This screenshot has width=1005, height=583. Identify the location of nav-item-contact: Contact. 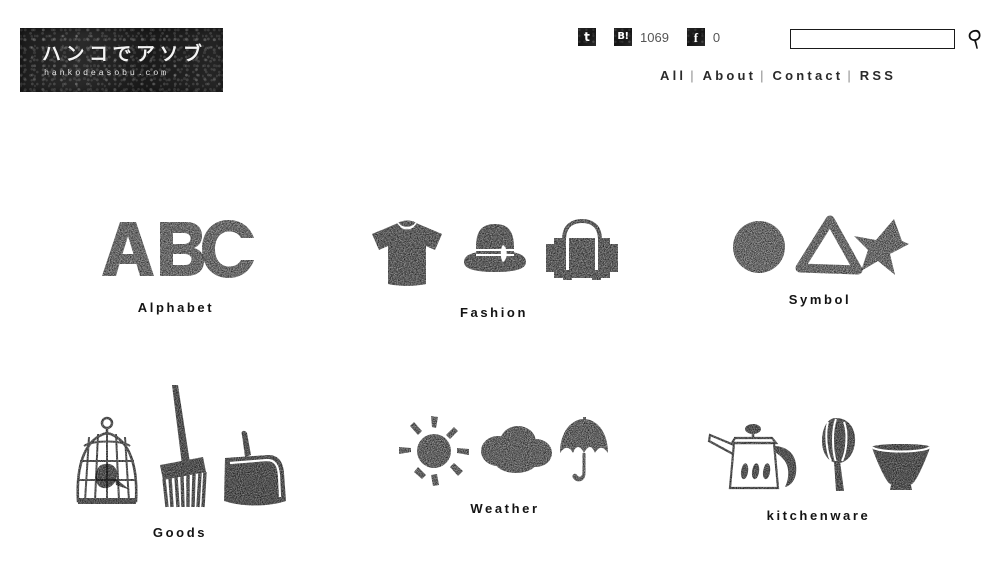
(808, 75).